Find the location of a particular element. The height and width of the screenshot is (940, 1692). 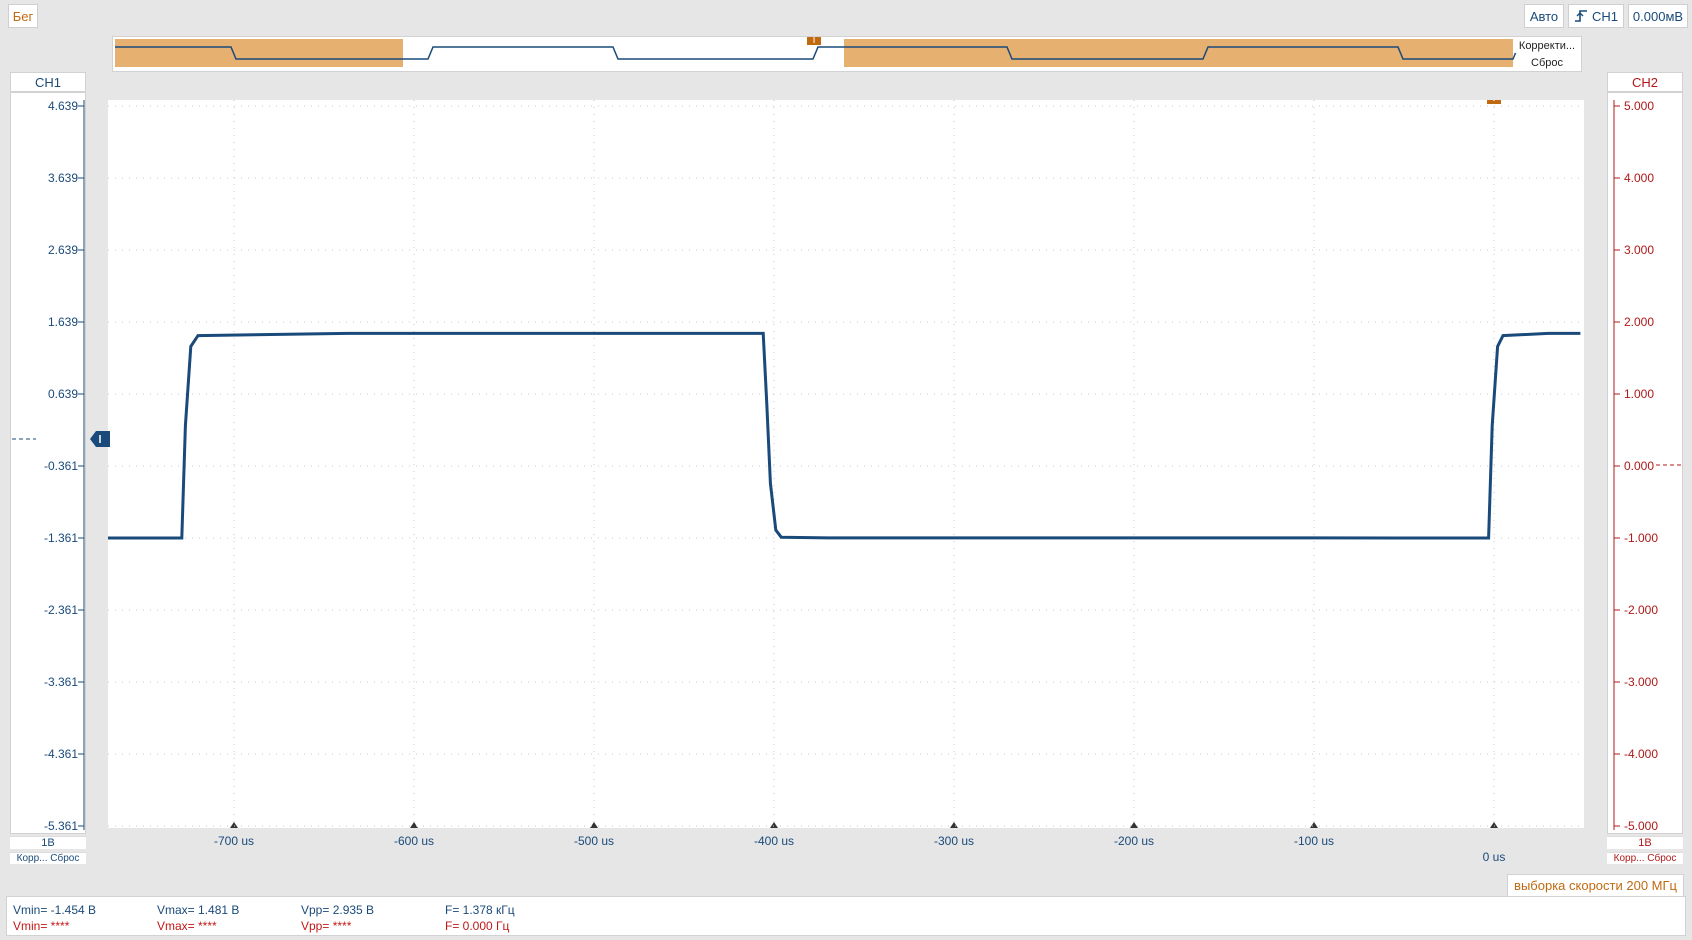

trigger-level-button: 0.000мВ is located at coordinates (1658, 16).